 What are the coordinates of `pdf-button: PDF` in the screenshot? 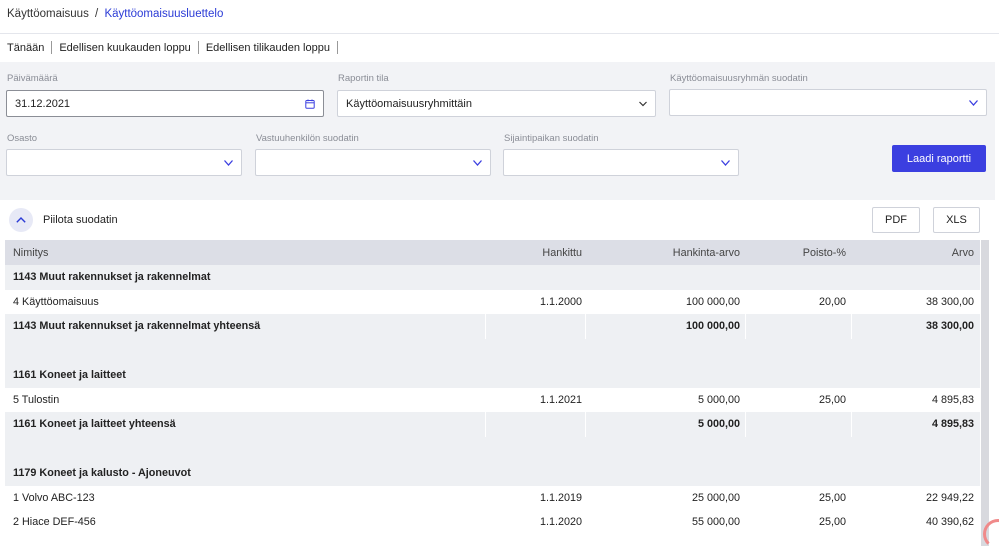 It's located at (896, 220).